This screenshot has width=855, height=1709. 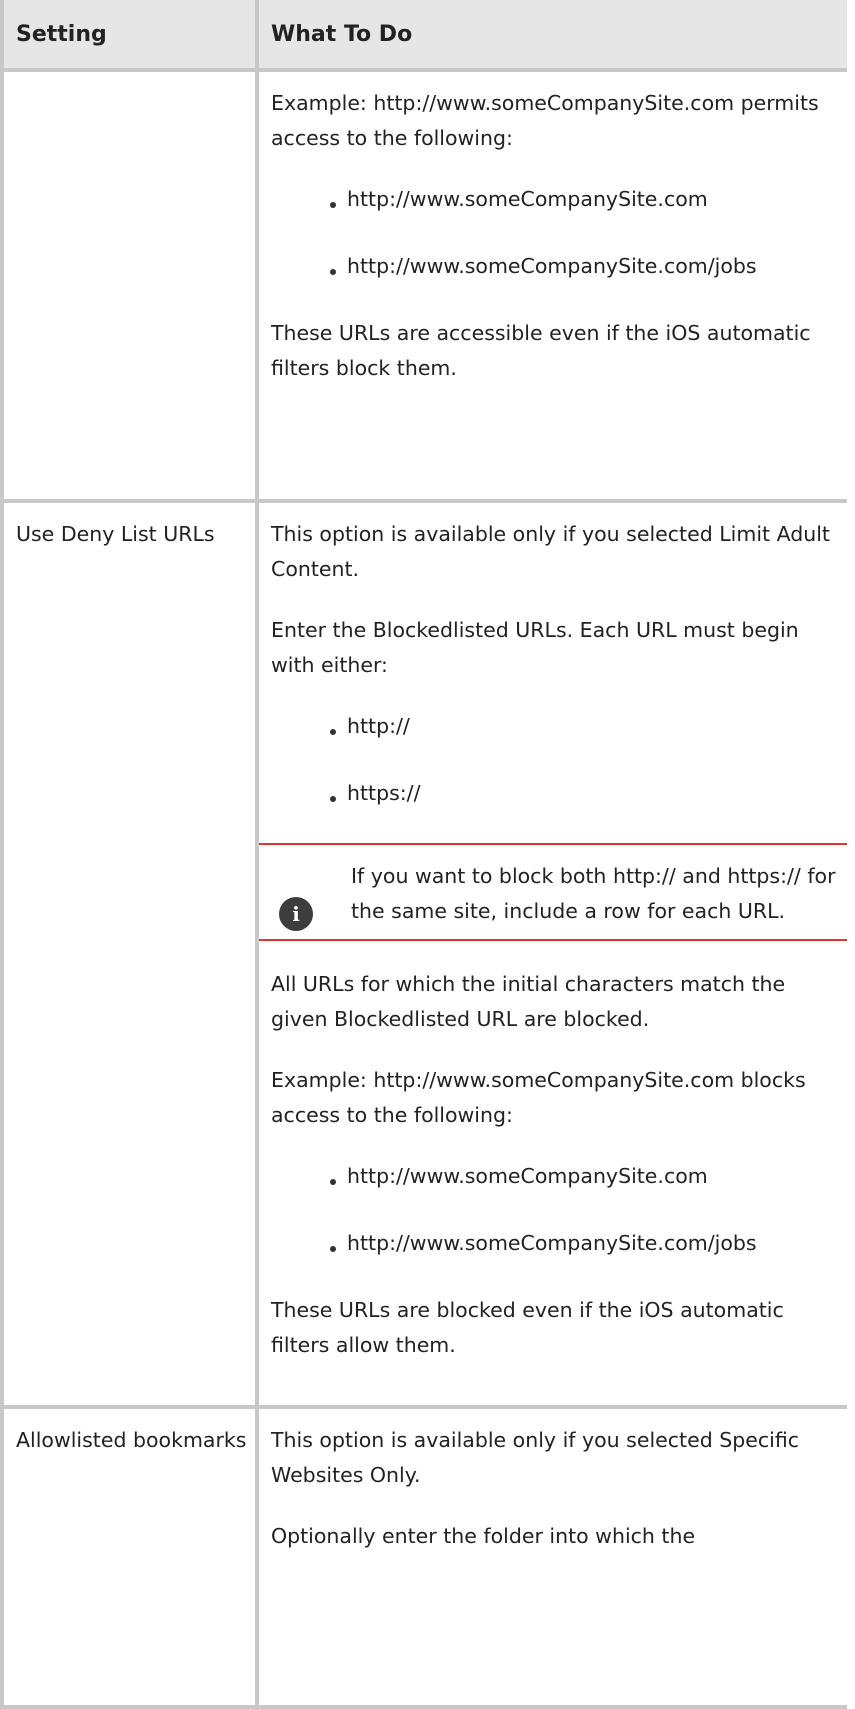 What do you see at coordinates (588, 726) in the screenshot?
I see `list-item: http://` at bounding box center [588, 726].